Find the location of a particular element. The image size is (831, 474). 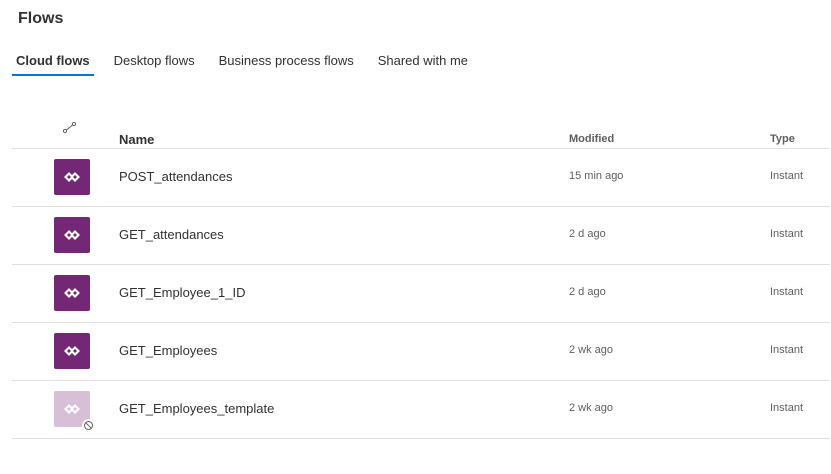

flow-name: GET_attendances is located at coordinates (171, 234).